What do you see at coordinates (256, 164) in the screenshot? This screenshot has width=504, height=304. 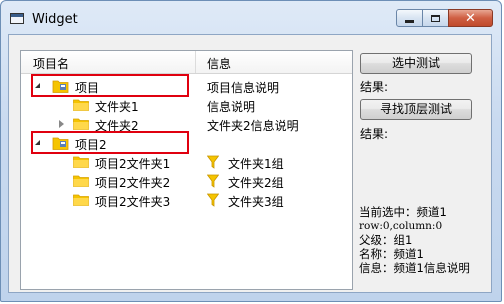 I see `tree-item-info: 文件夹1组` at bounding box center [256, 164].